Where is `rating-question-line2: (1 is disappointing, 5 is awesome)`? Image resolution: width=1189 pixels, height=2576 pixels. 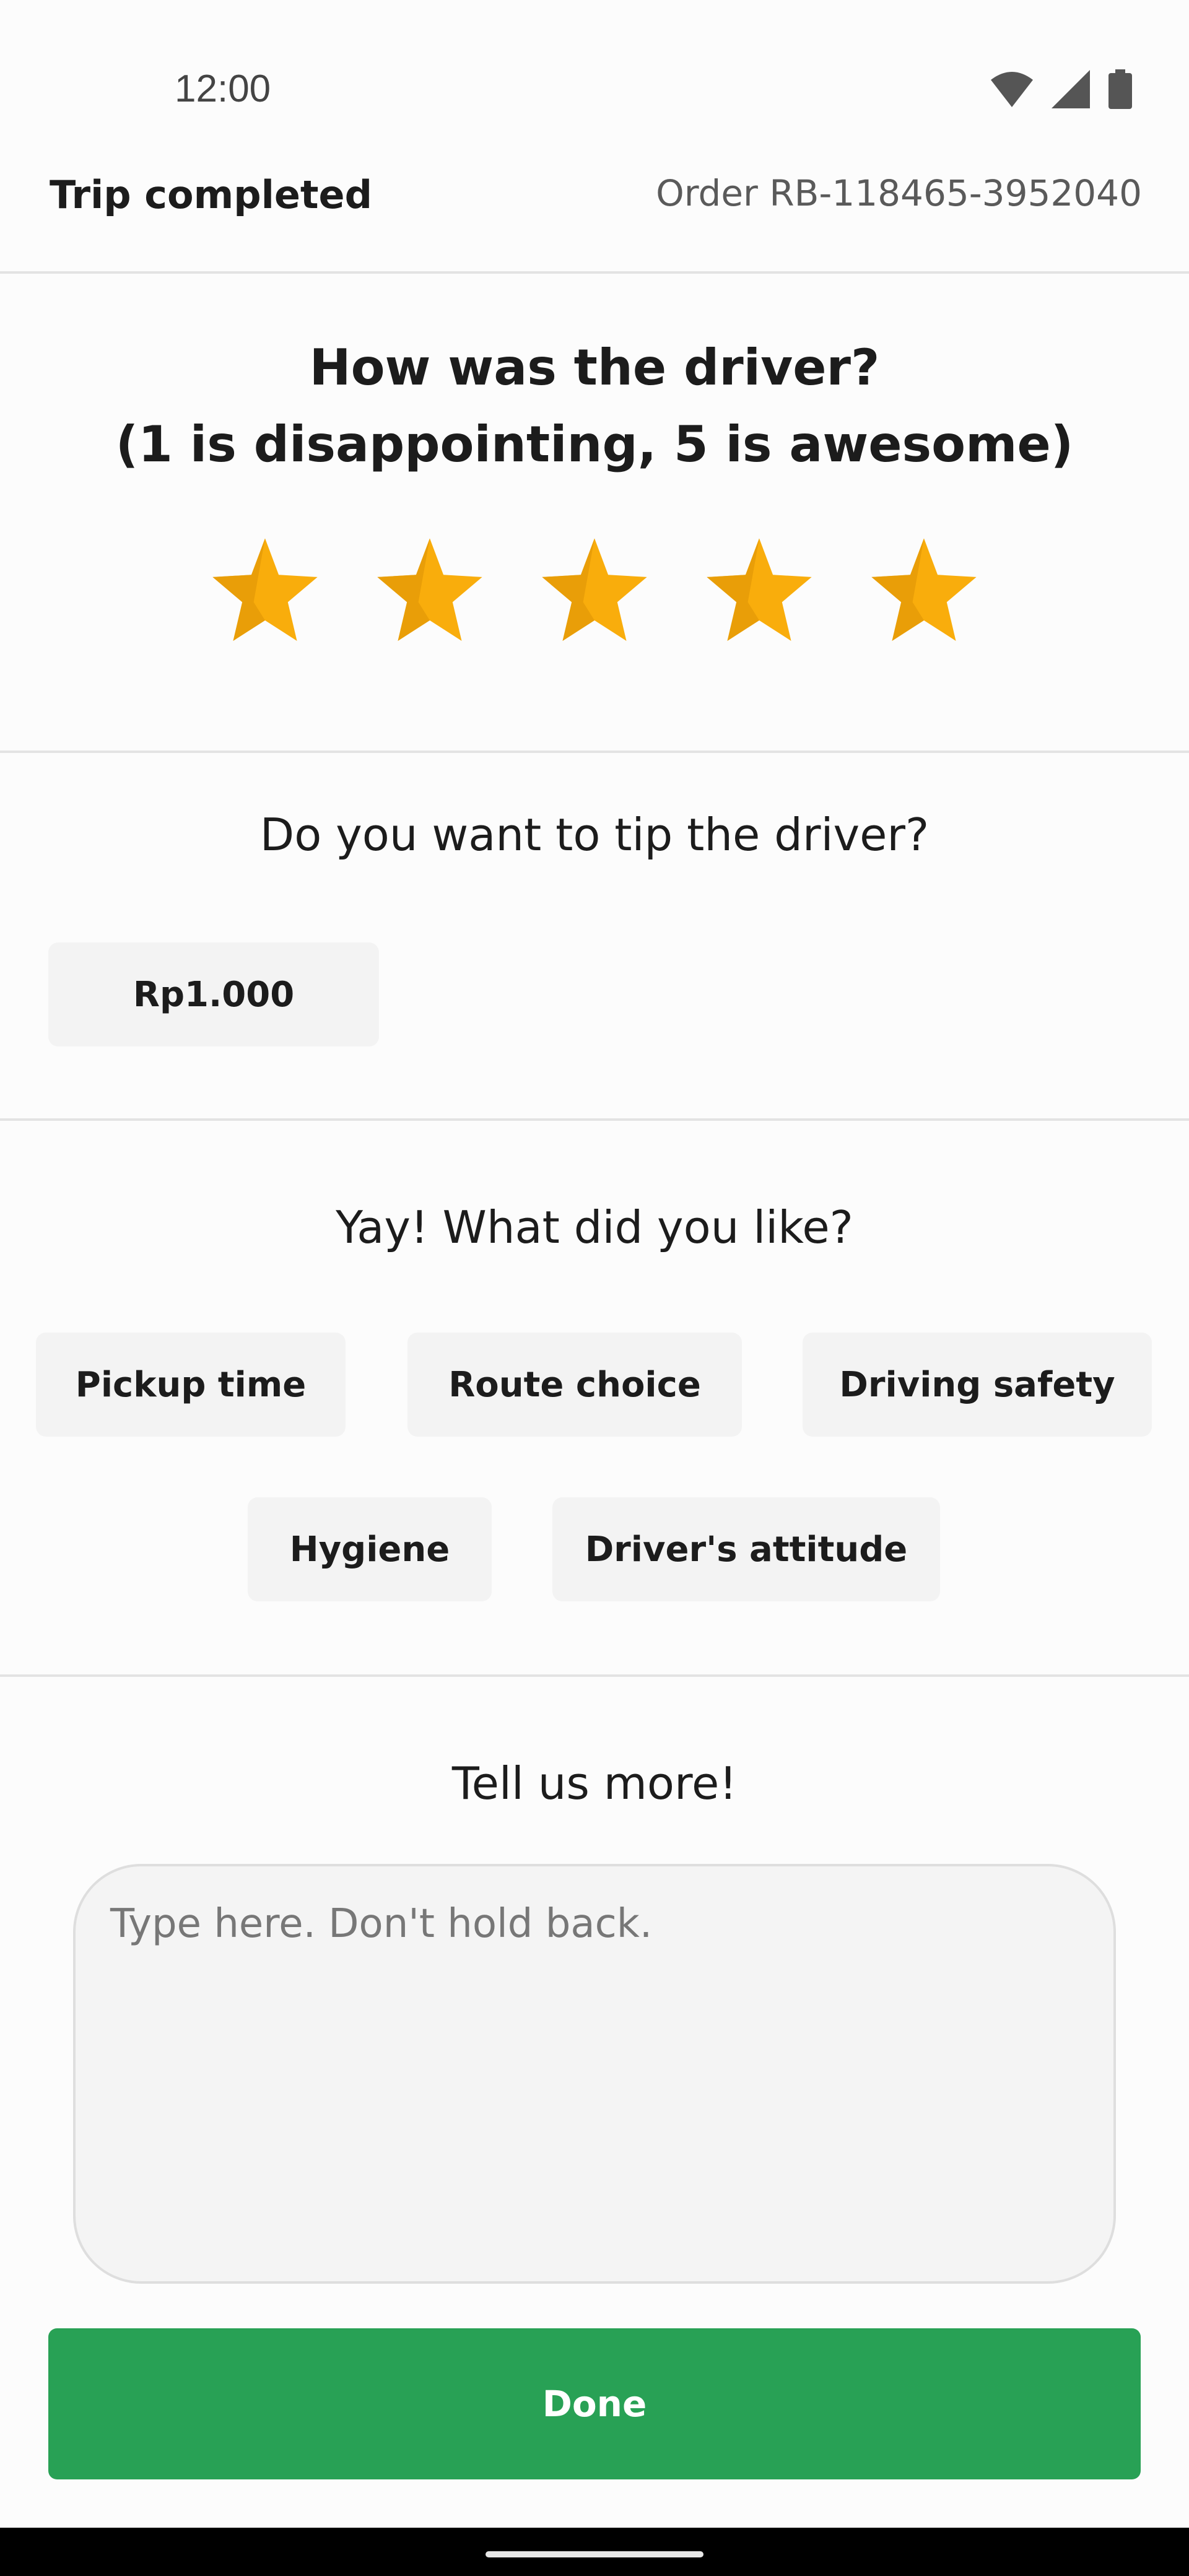
rating-question-line2: (1 is disappointing, 5 is awesome) is located at coordinates (594, 444).